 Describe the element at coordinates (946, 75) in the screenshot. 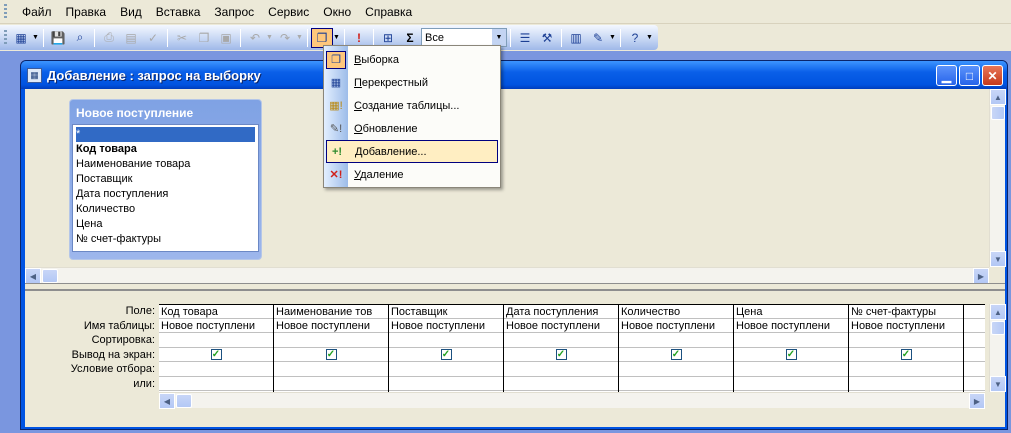

I see `minimize-button: ▁` at that location.